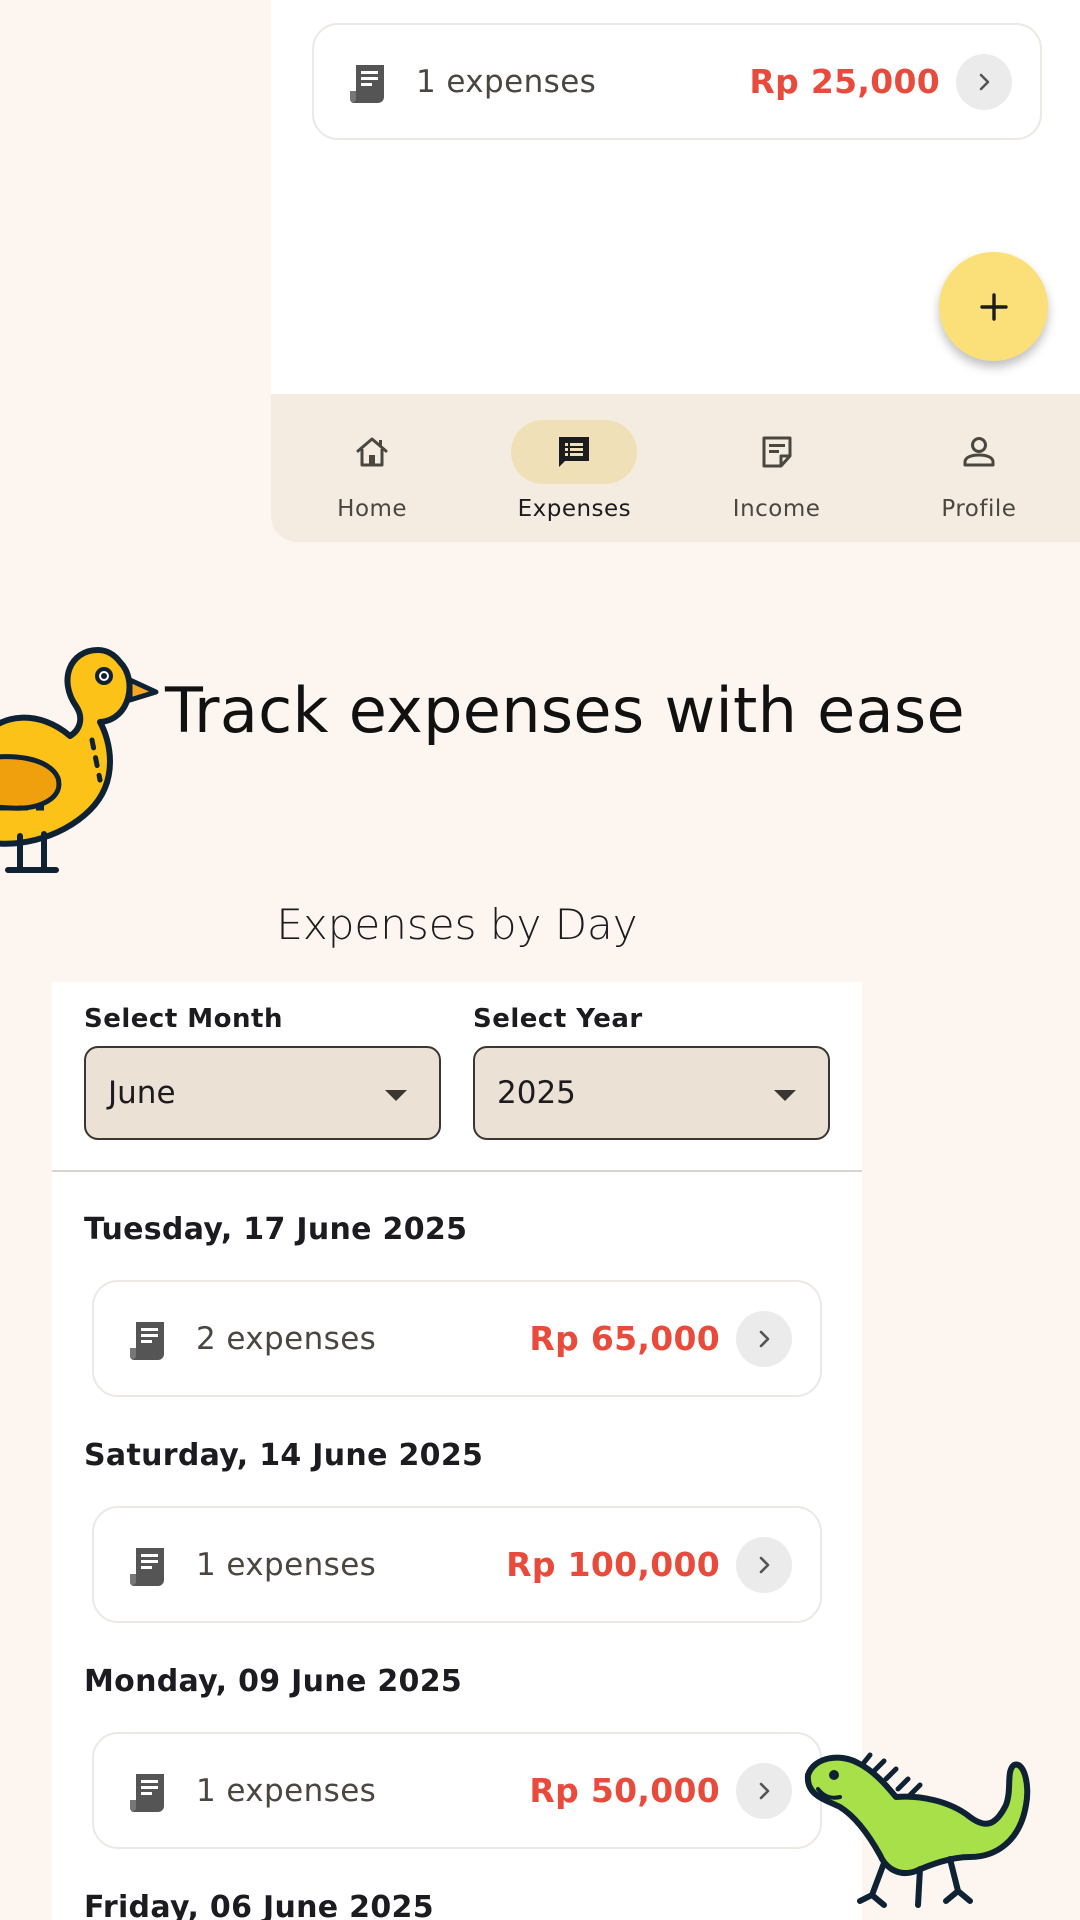 This screenshot has width=1080, height=1920. Describe the element at coordinates (79, 760) in the screenshot. I see `duck-illustration` at that location.